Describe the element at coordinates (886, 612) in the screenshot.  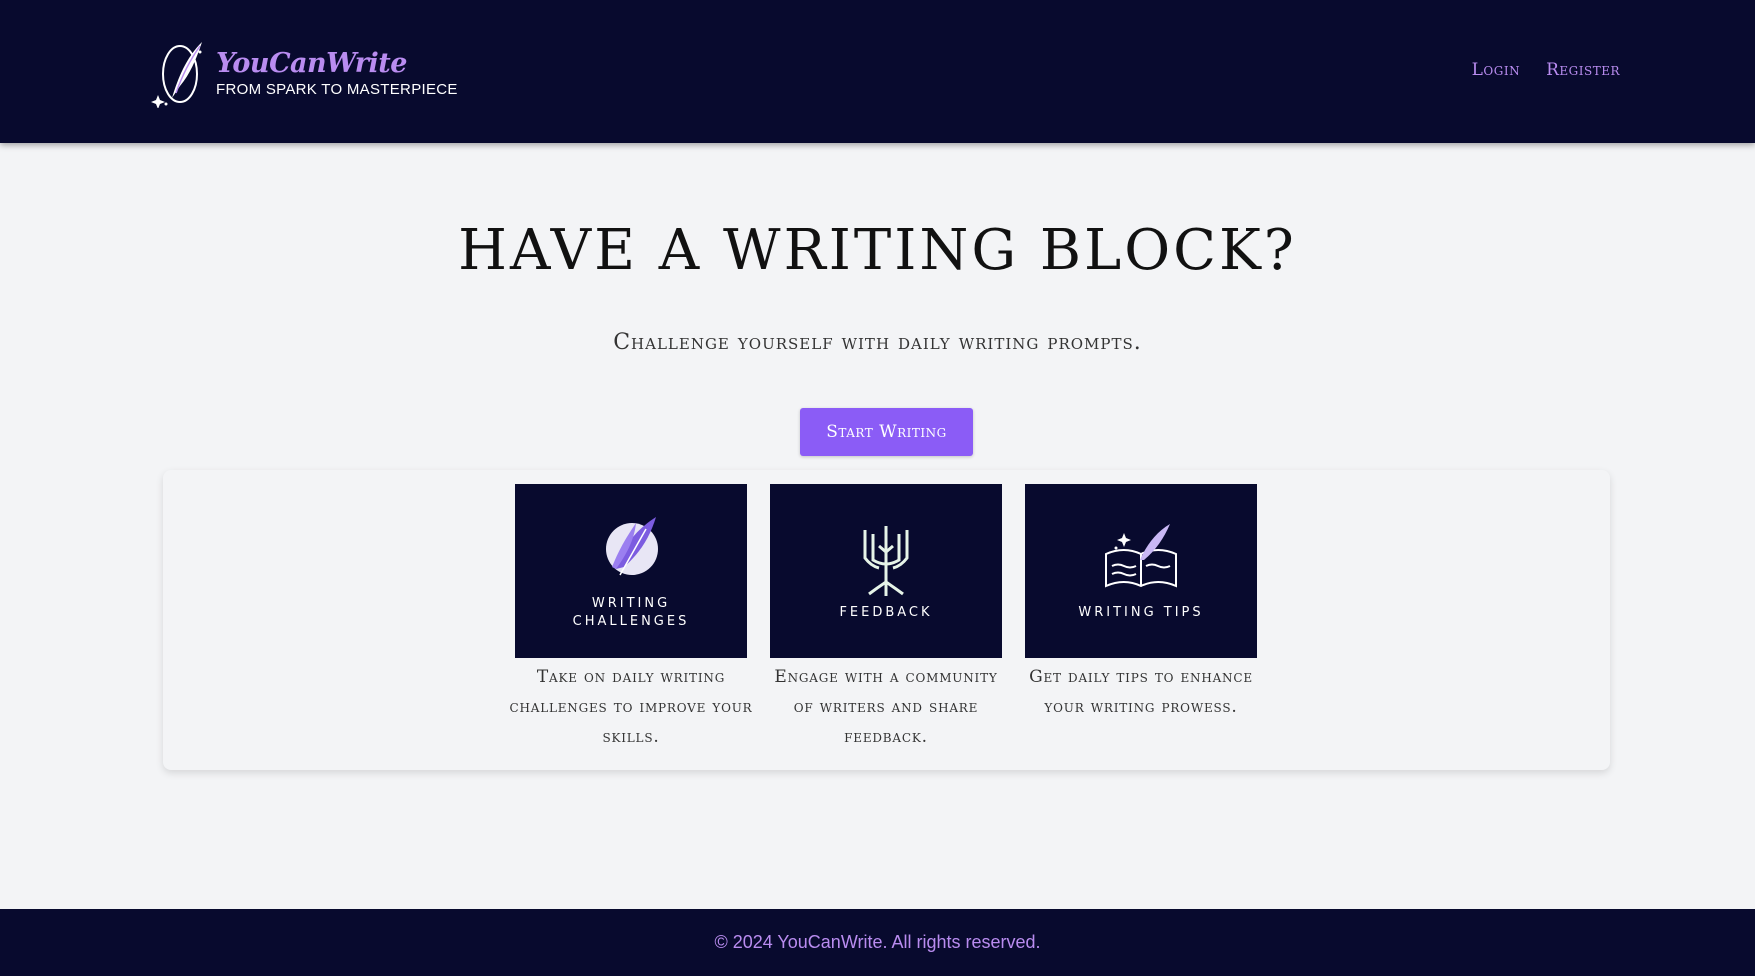
I see `feature-image-label: FEEDBACK` at that location.